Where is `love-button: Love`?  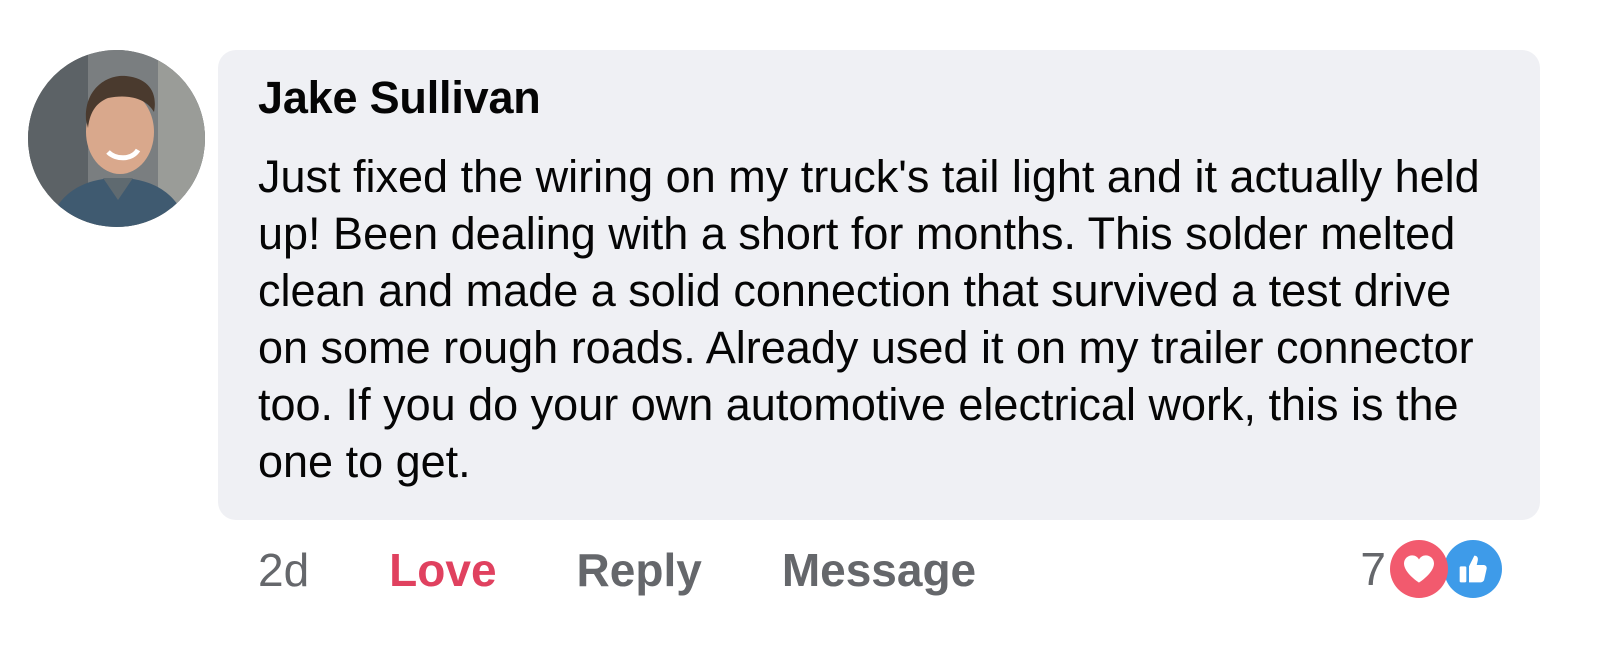
love-button: Love is located at coordinates (442, 570).